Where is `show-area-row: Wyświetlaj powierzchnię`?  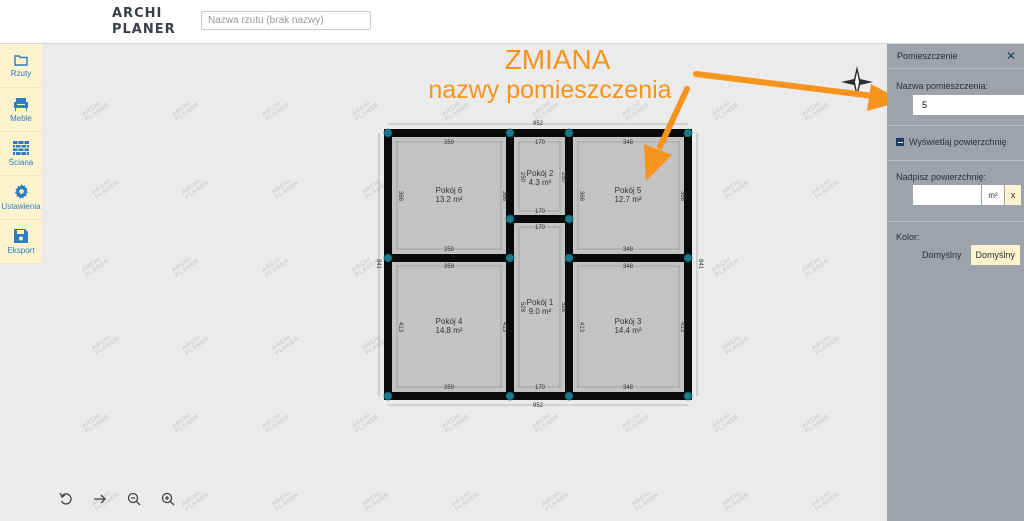 show-area-row: Wyświetlaj powierzchnię is located at coordinates (955, 136).